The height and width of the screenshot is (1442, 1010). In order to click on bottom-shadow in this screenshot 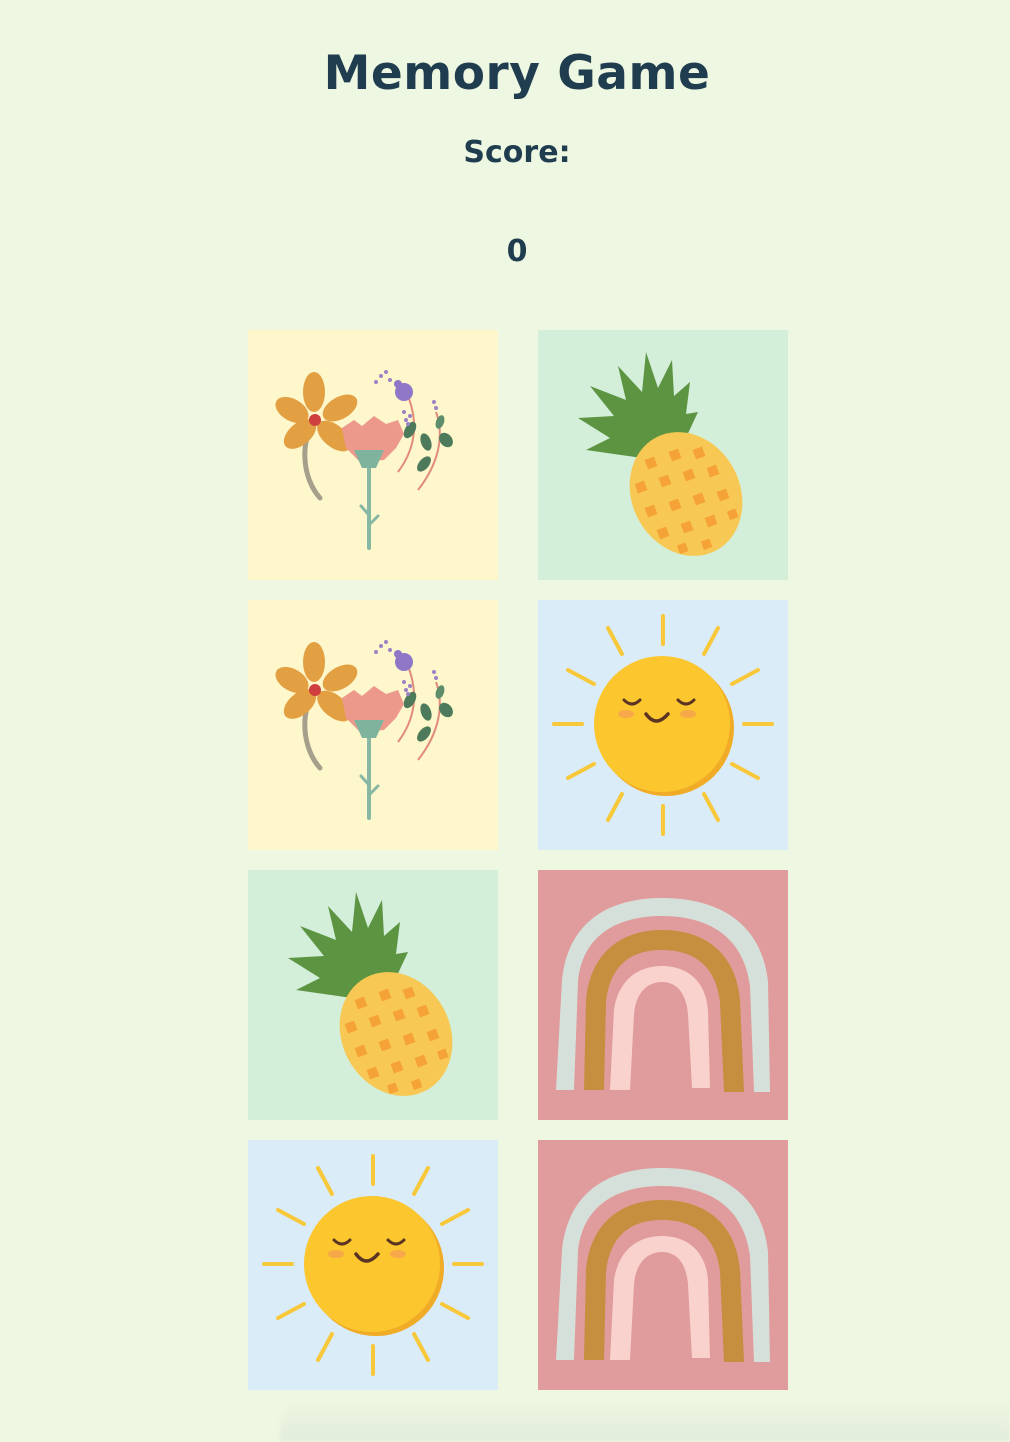, I will do `click(645, 1420)`.